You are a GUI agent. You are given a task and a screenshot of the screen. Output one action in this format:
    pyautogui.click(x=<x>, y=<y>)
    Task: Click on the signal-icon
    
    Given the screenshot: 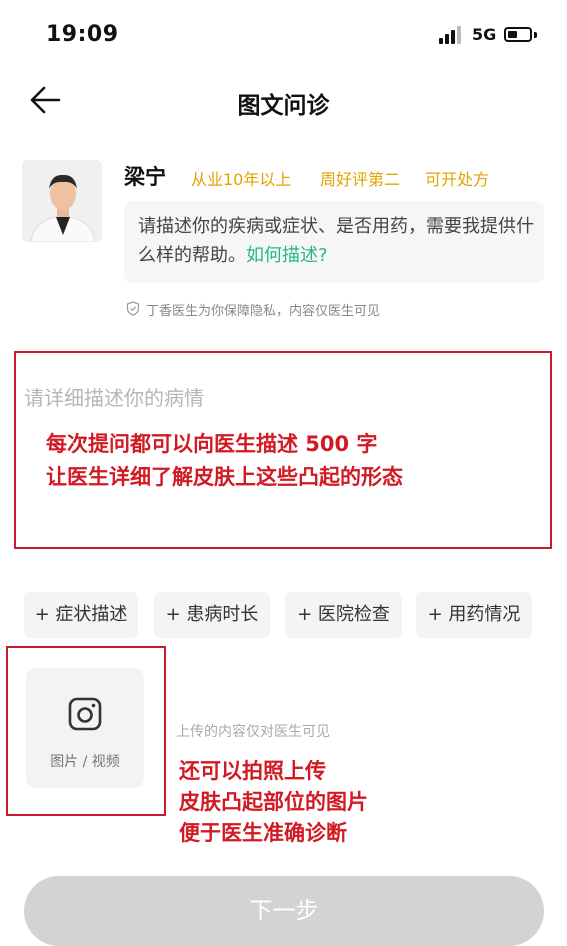 What is the action you would take?
    pyautogui.click(x=452, y=35)
    